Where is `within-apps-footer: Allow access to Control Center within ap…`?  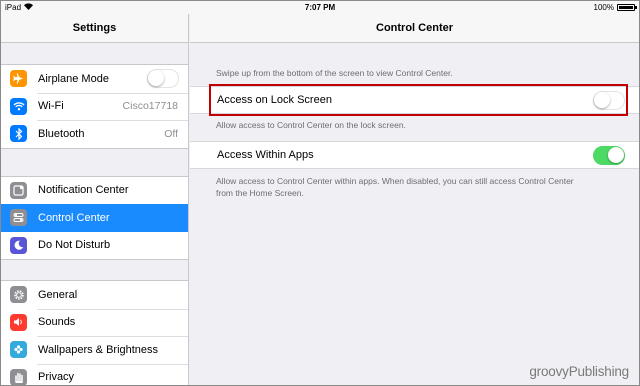 within-apps-footer: Allow access to Control Center within ap… is located at coordinates (414, 187).